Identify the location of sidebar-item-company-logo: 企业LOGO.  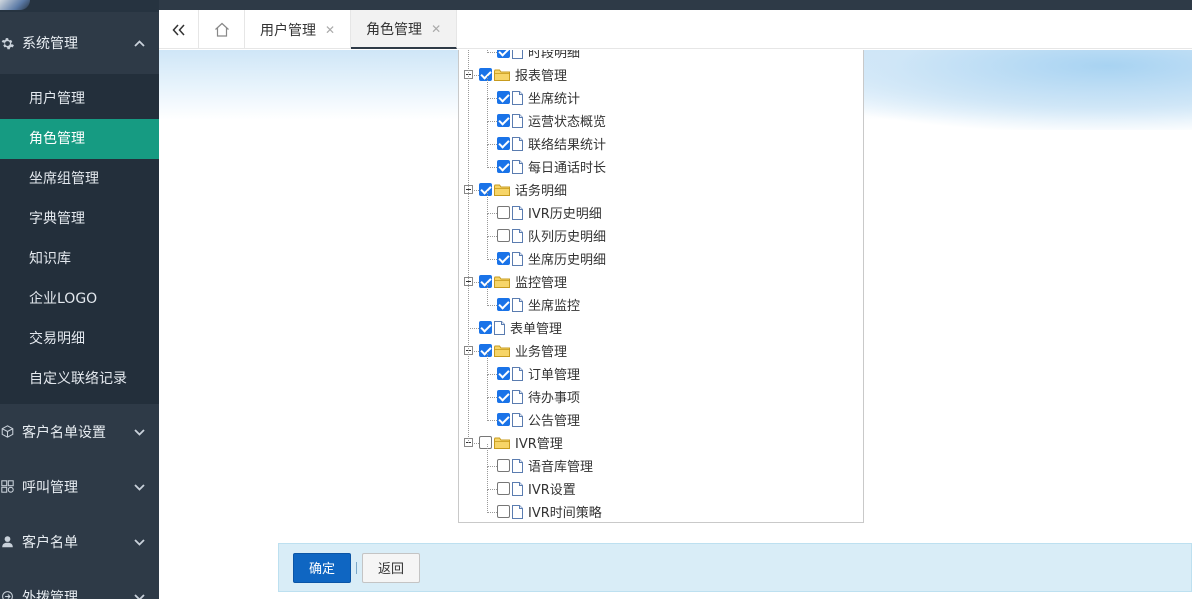
(79, 299).